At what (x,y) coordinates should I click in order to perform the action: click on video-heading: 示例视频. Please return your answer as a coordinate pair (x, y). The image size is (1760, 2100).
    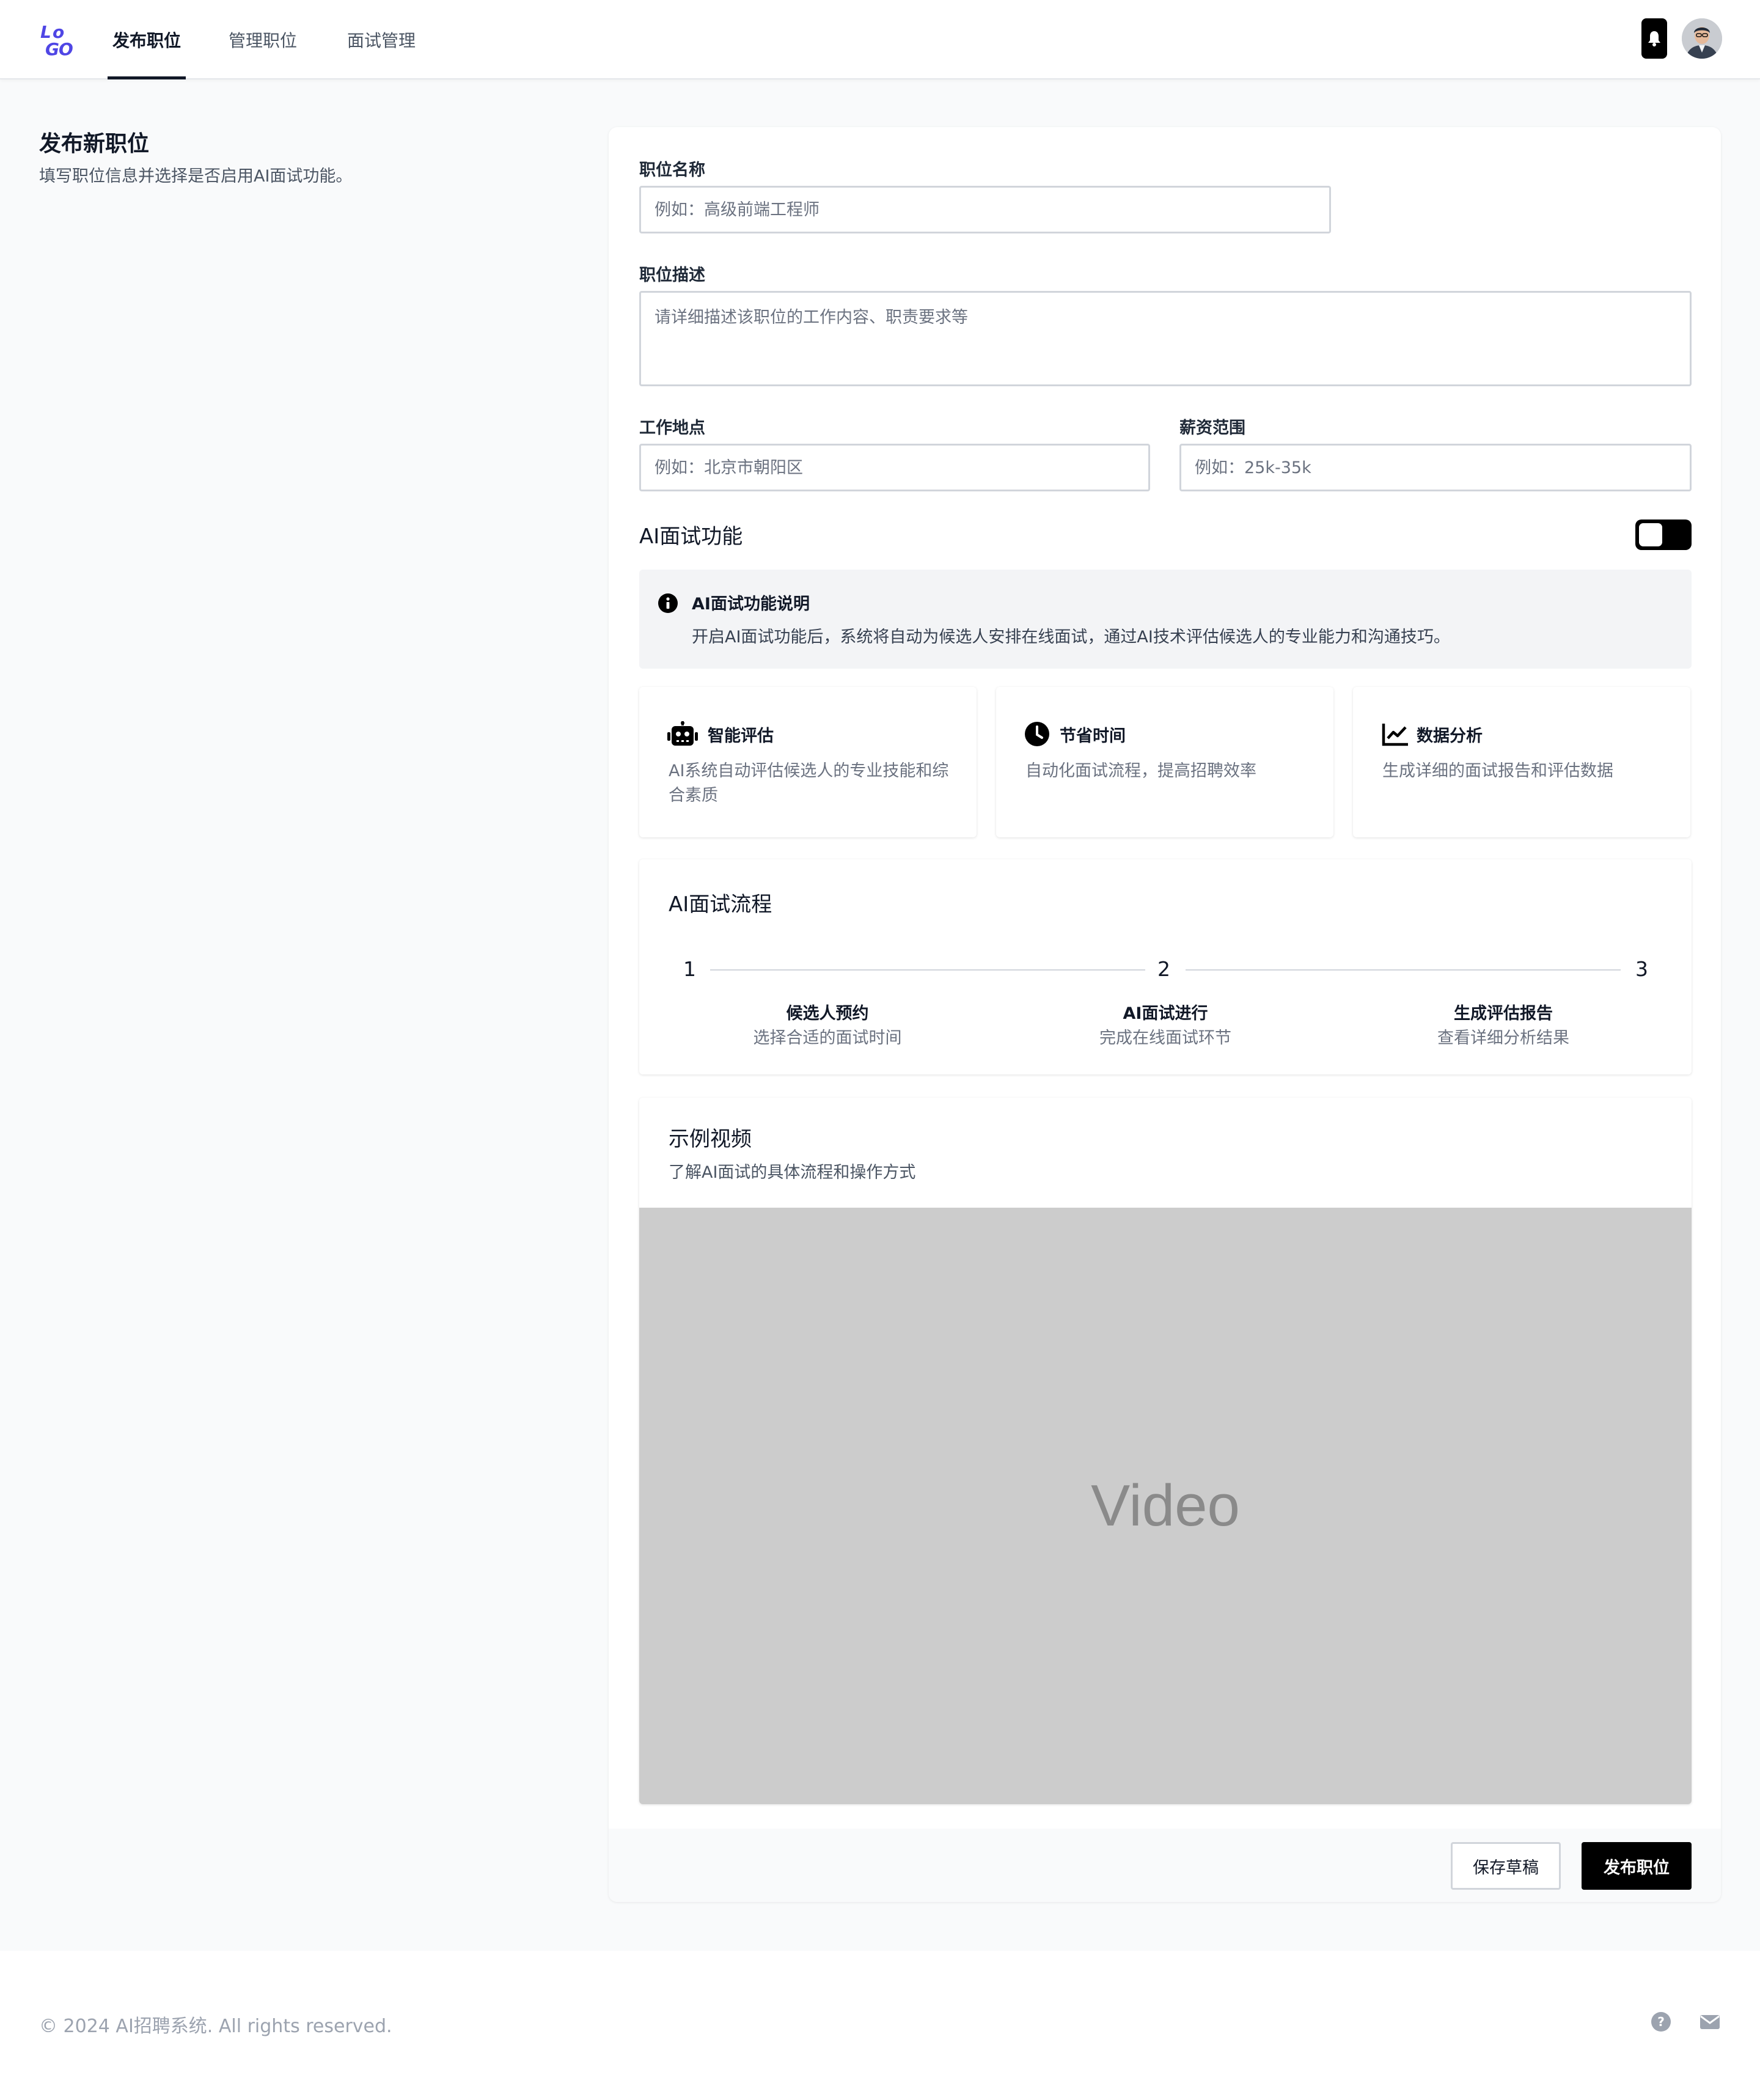
    Looking at the image, I should click on (711, 1139).